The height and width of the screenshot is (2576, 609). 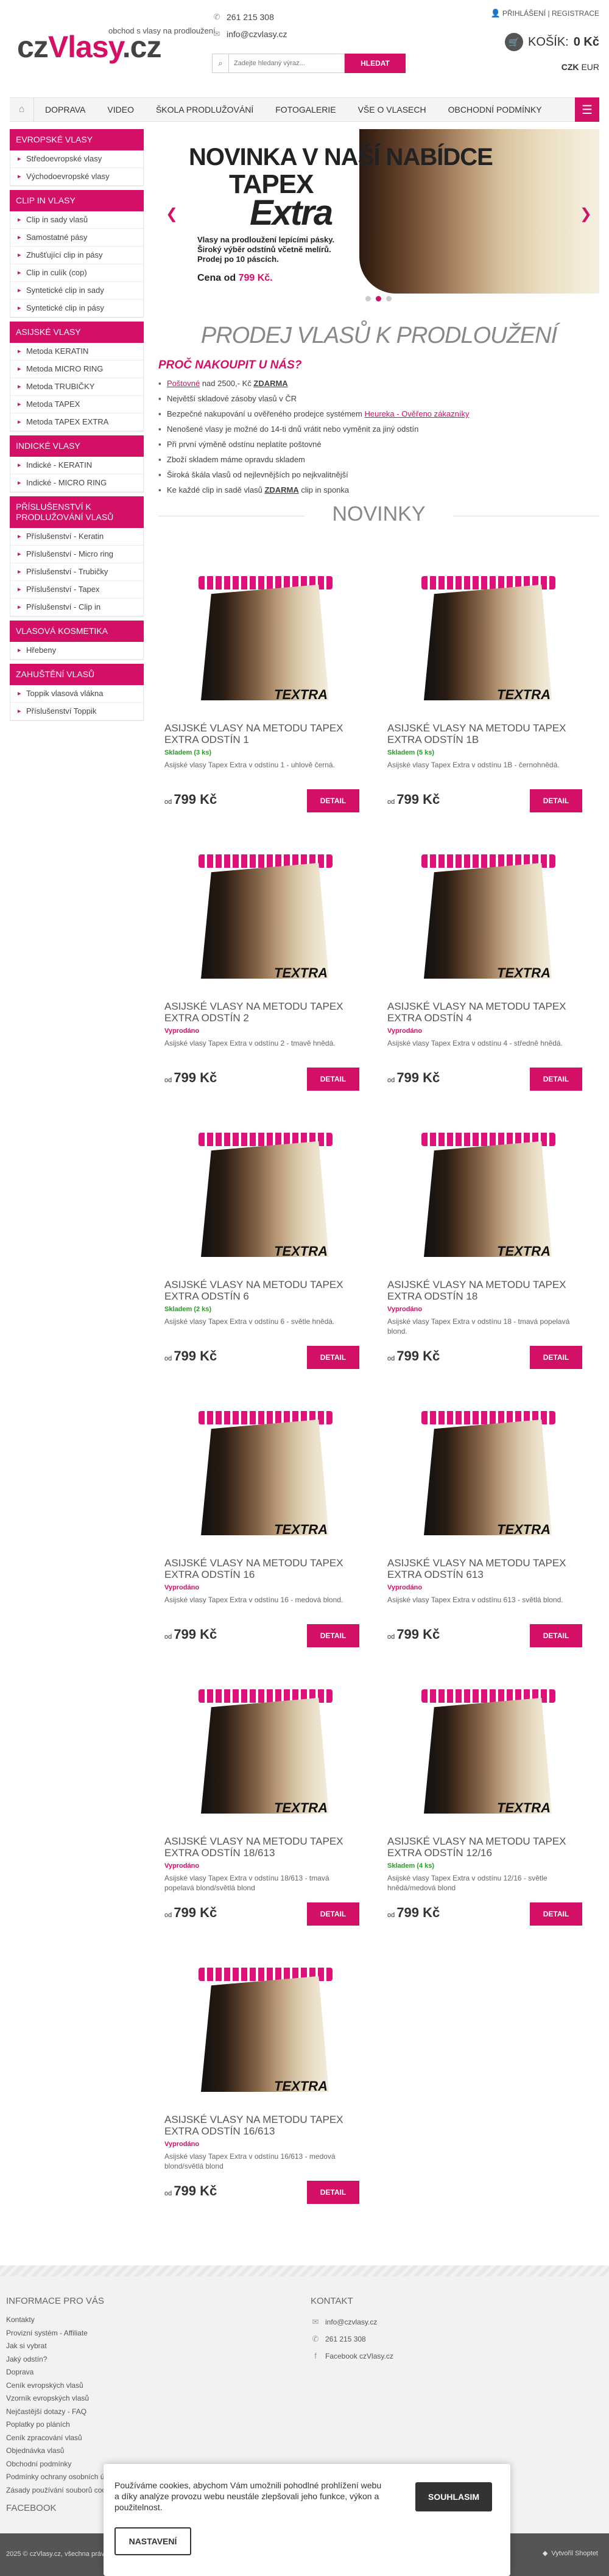 I want to click on cookie-settings-button: NASTAVENÍ, so click(x=152, y=2541).